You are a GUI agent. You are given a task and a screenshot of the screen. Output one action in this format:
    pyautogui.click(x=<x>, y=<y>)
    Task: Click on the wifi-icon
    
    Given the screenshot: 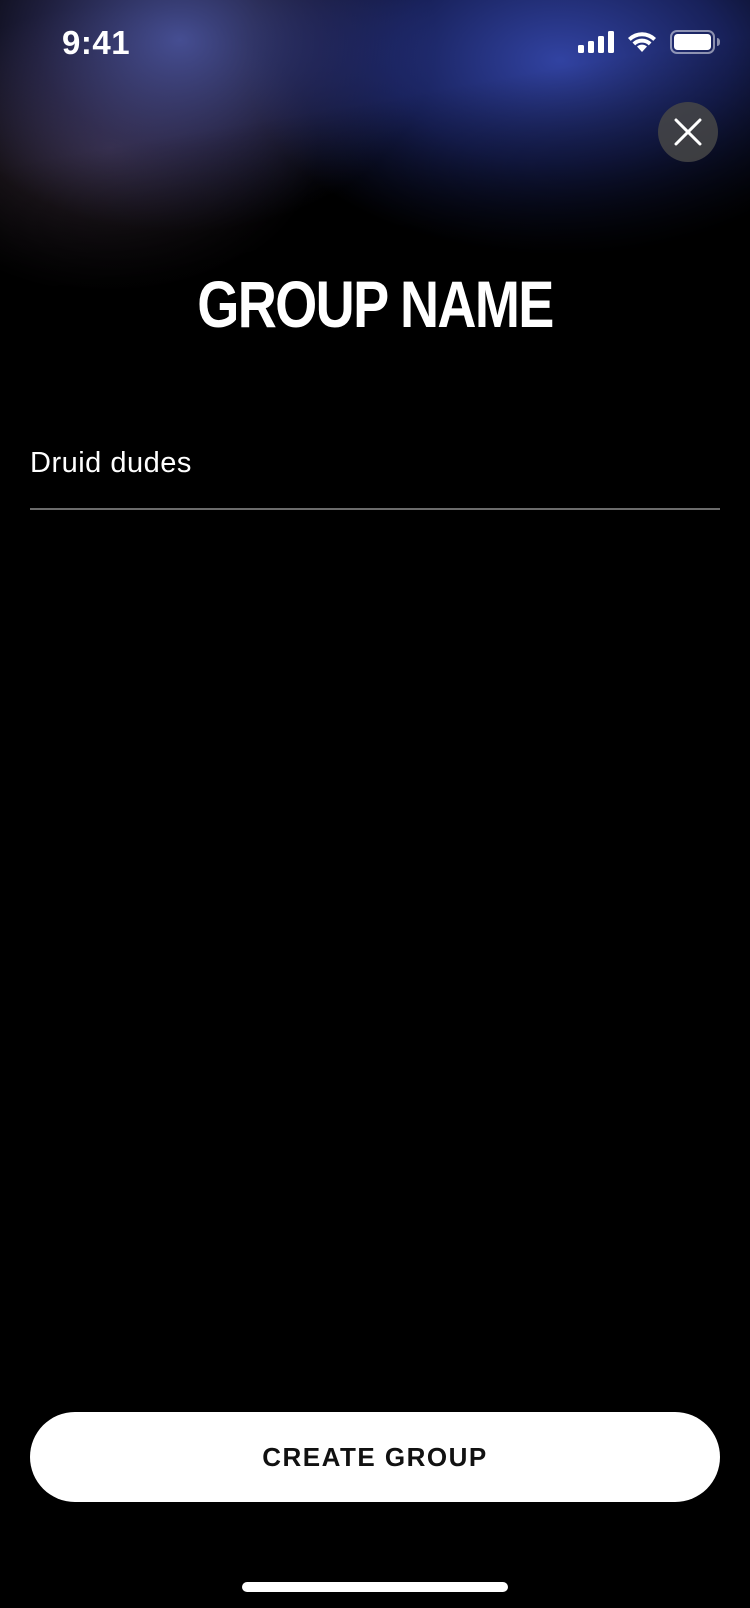 What is the action you would take?
    pyautogui.click(x=642, y=42)
    